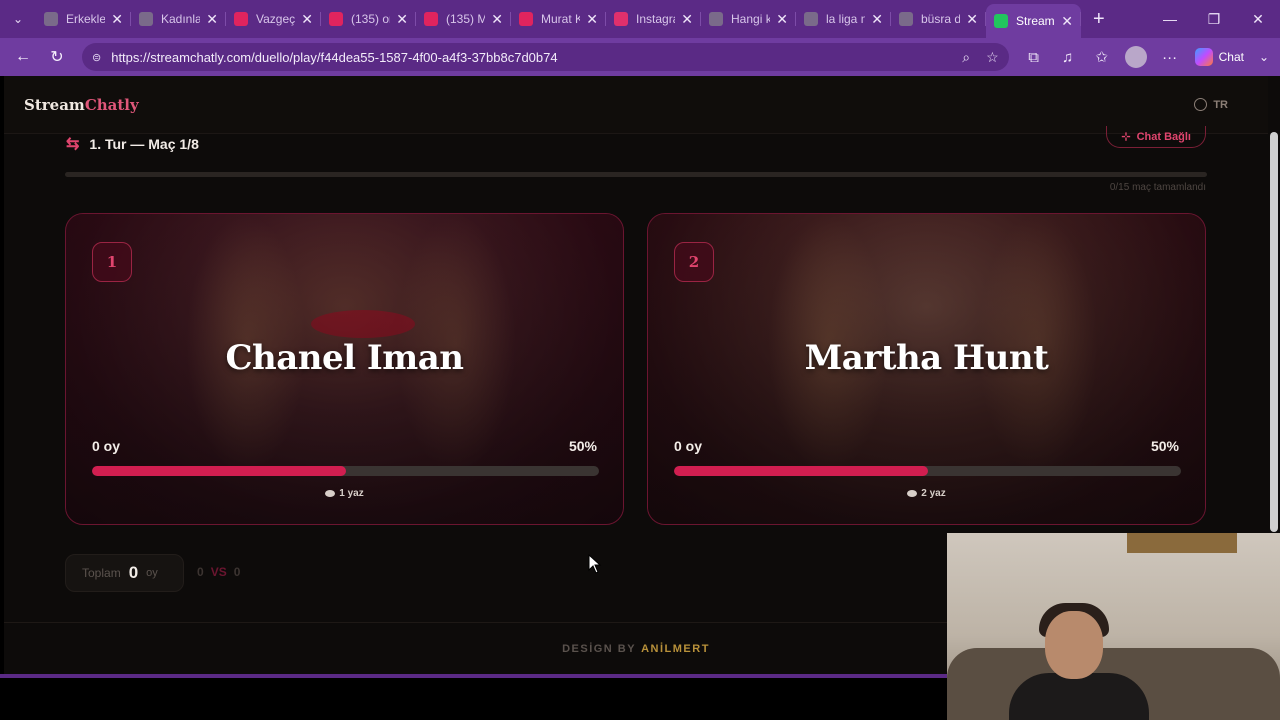 Image resolution: width=1280 pixels, height=720 pixels. Describe the element at coordinates (111, 105) in the screenshot. I see `logo-accent-text: Chatly` at that location.